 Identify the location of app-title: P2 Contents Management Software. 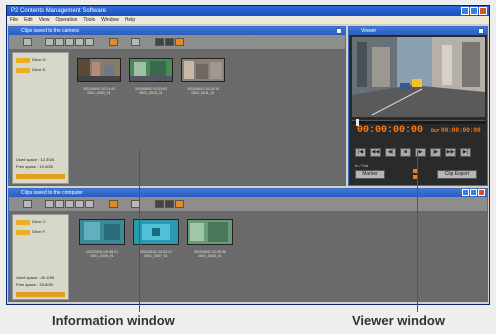
(59, 11).